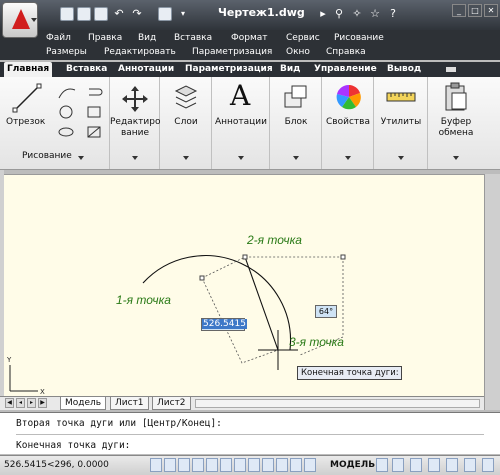 The image size is (500, 475). What do you see at coordinates (58, 38) in the screenshot?
I see `menu-file: Файл` at bounding box center [58, 38].